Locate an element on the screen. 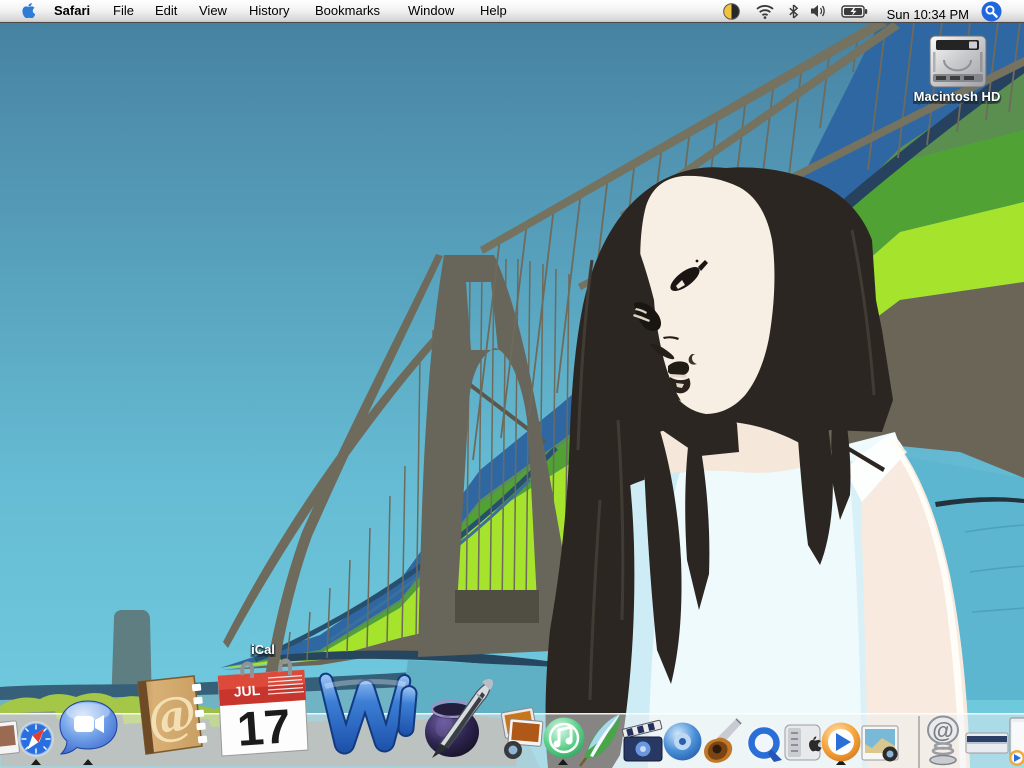 This screenshot has width=1024, height=768. svg-text: iCal is located at coordinates (263, 649).